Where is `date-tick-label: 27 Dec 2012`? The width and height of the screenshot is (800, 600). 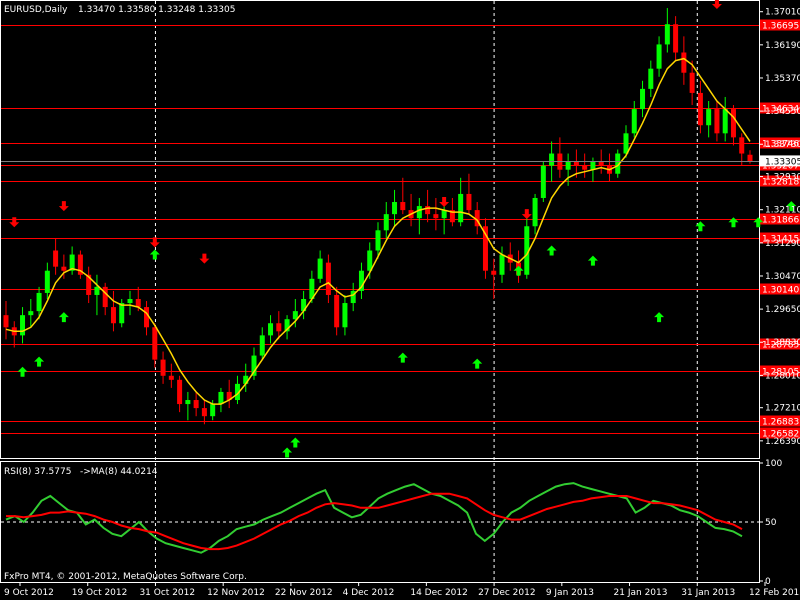 date-tick-label: 27 Dec 2012 is located at coordinates (507, 593).